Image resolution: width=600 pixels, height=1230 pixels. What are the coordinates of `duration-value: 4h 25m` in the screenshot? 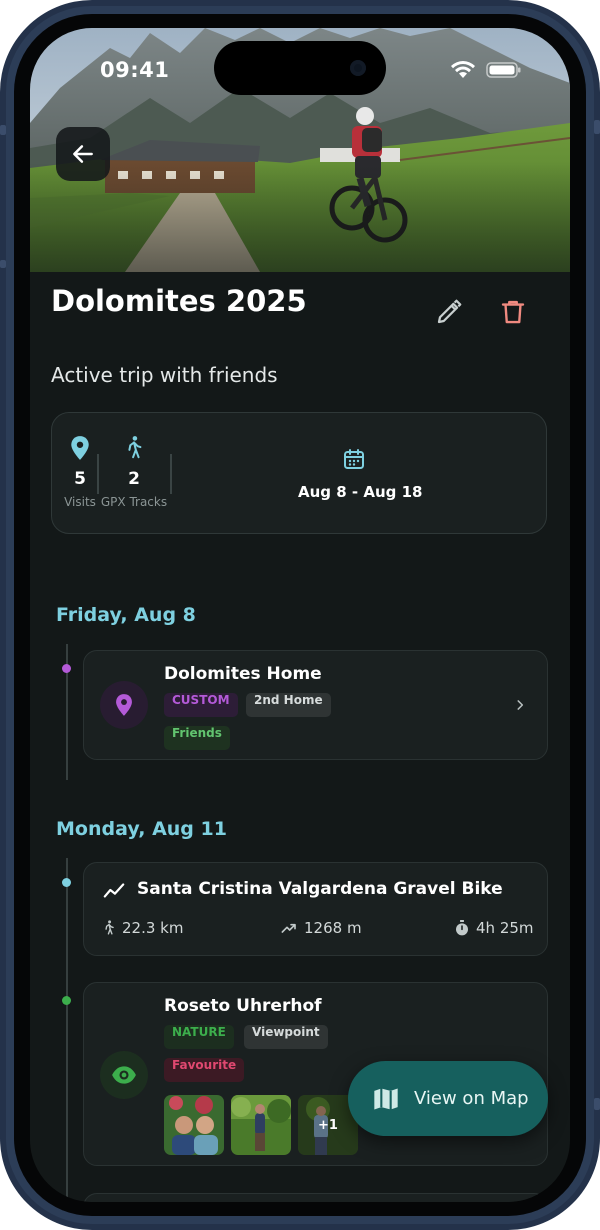 It's located at (505, 928).